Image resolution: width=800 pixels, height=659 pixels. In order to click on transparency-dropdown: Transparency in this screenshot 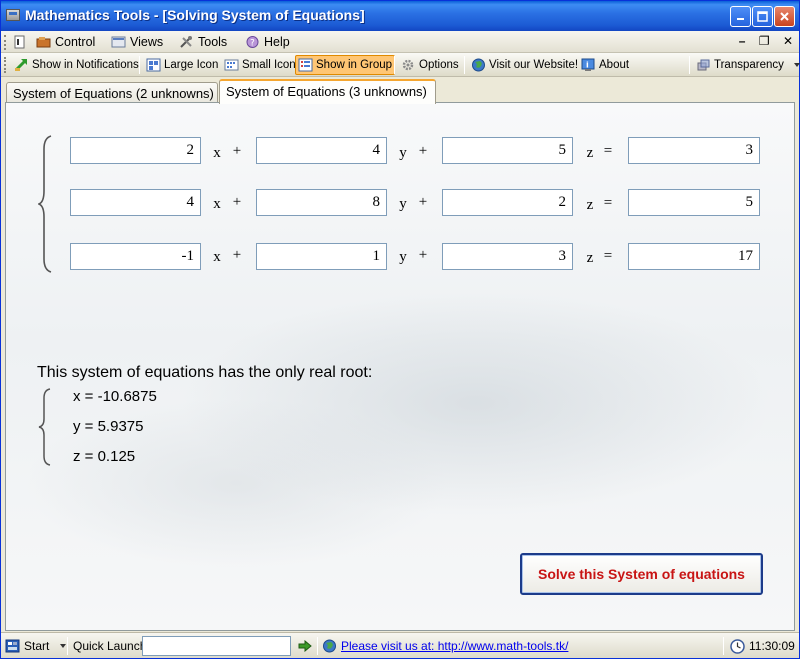, I will do `click(747, 65)`.